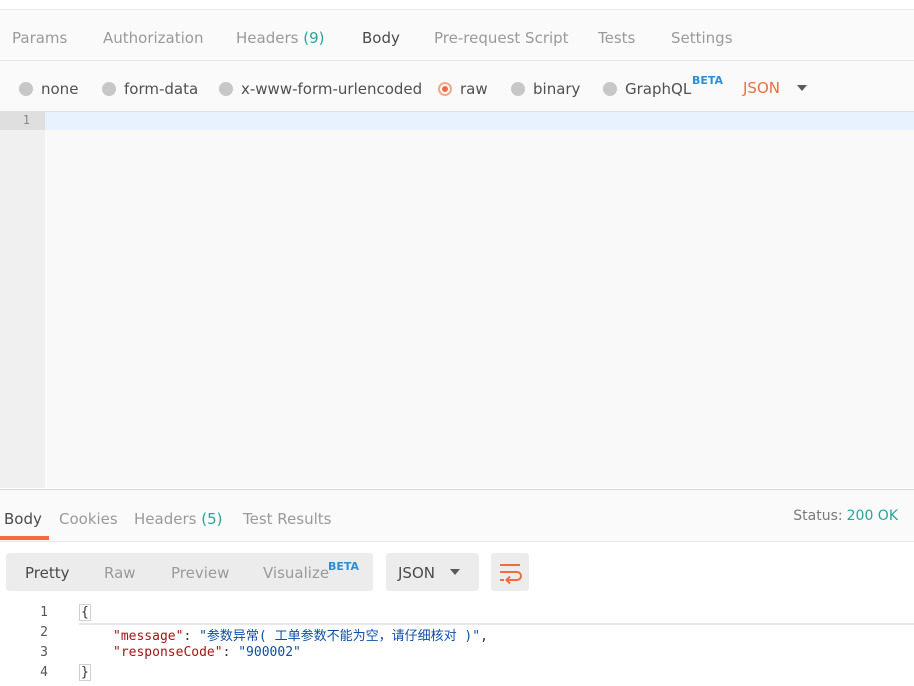 The width and height of the screenshot is (914, 686). I want to click on response-tab-test-results: Test Results, so click(287, 519).